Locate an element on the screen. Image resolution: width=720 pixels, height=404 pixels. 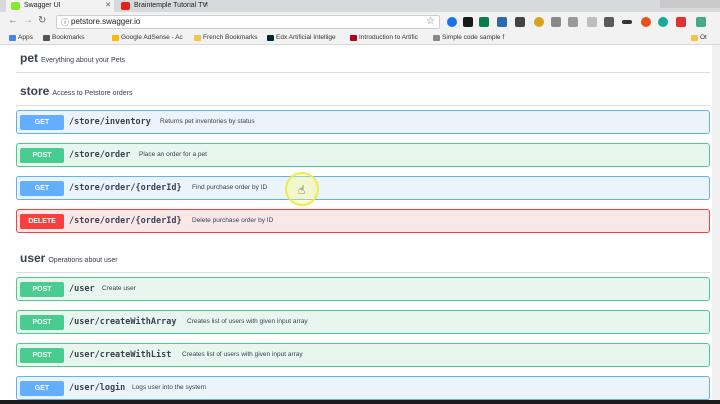
operation-summary: Find purchase order by ID is located at coordinates (230, 187).